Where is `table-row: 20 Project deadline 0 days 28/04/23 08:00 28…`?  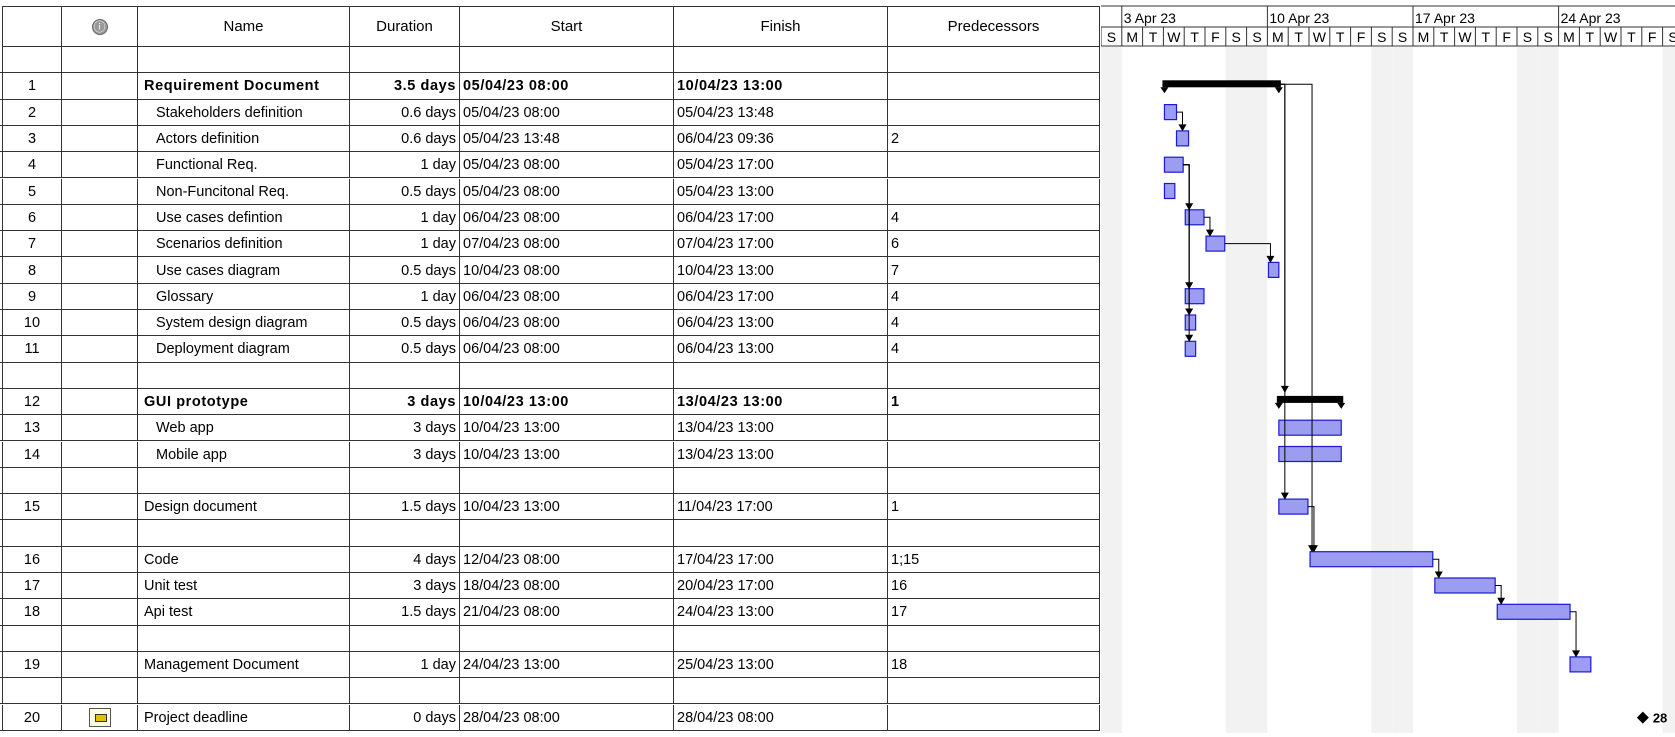
table-row: 20 Project deadline 0 days 28/04/23 08:00 28… is located at coordinates (550, 717).